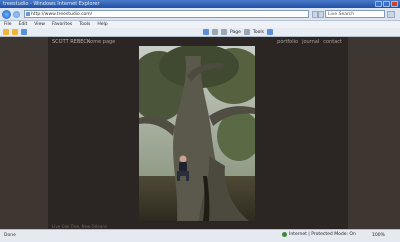 The width and height of the screenshot is (400, 242). I want to click on back-button, so click(6, 14).